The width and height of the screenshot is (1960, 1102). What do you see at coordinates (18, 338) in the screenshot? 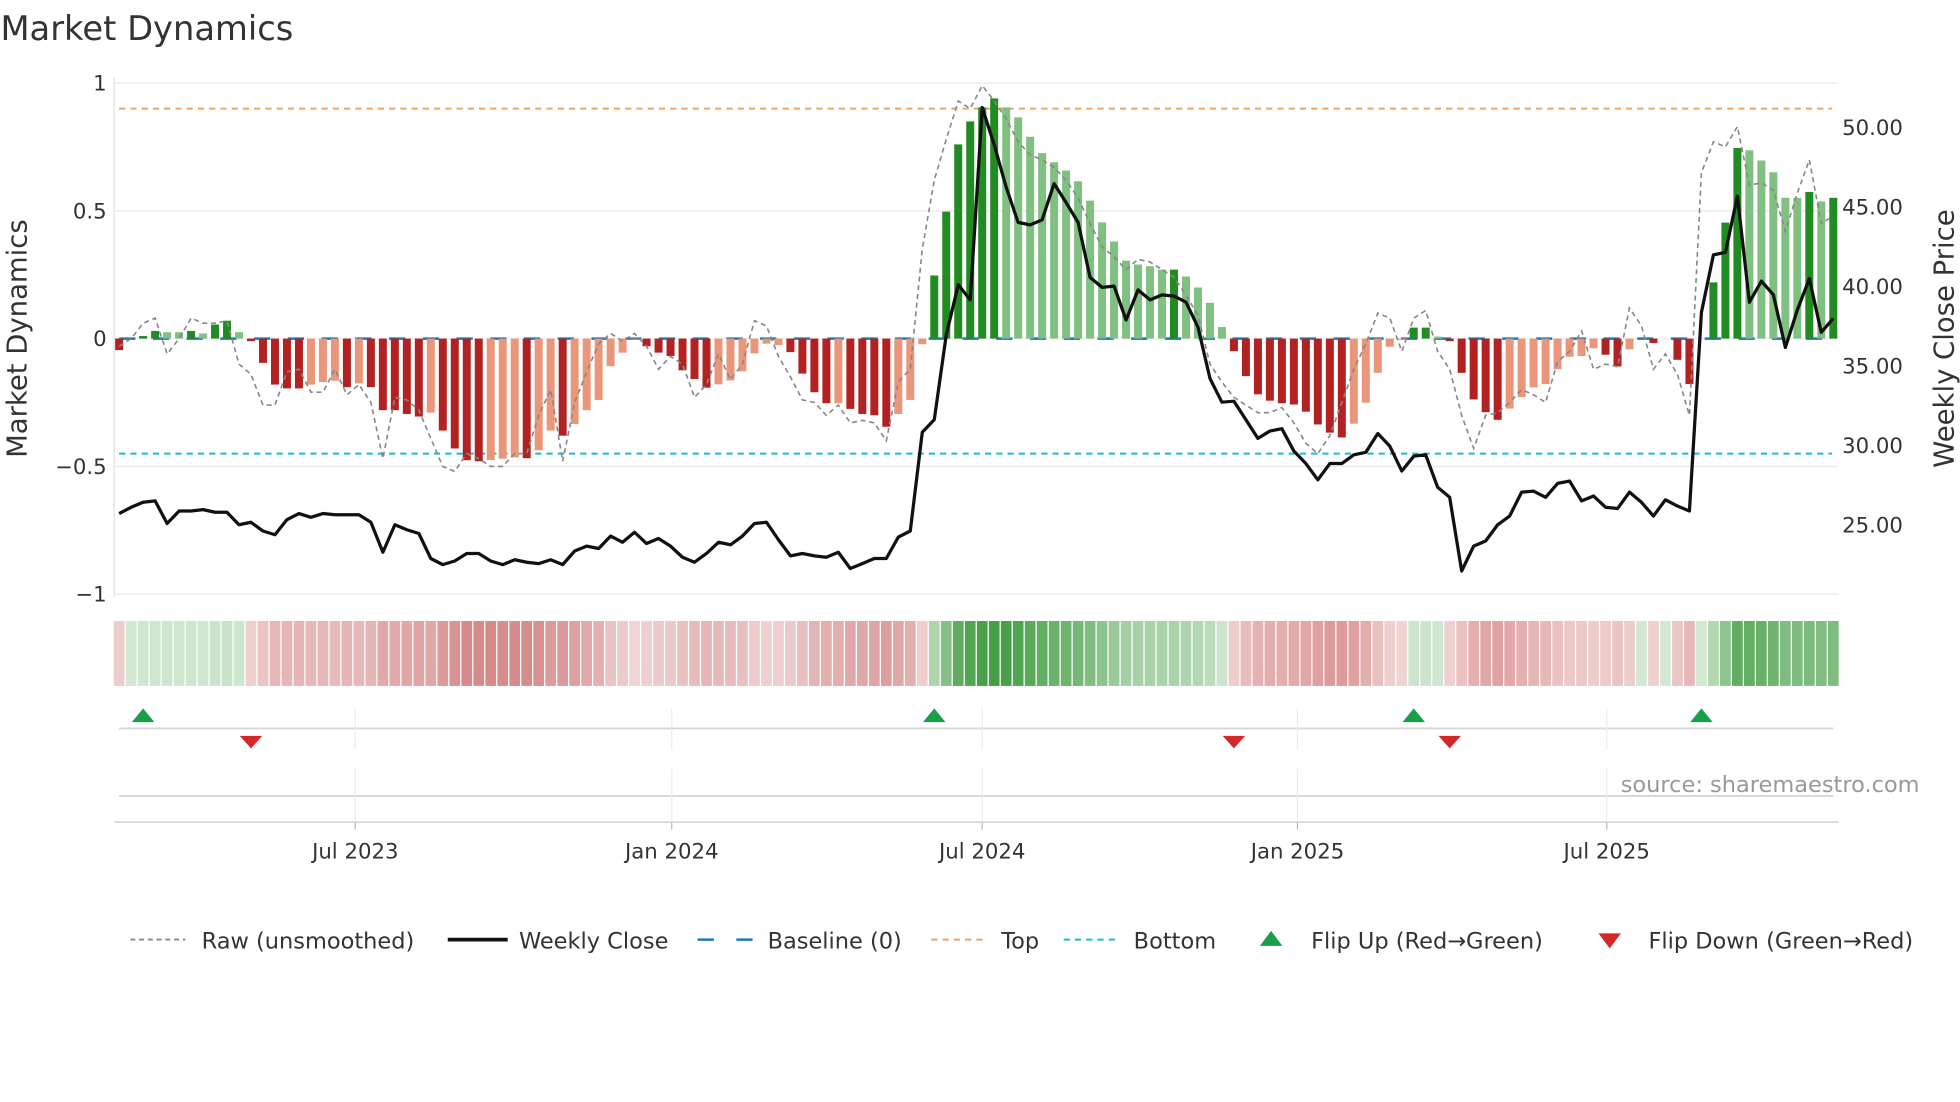
I see `y-axis-label: Market Dynamics` at bounding box center [18, 338].